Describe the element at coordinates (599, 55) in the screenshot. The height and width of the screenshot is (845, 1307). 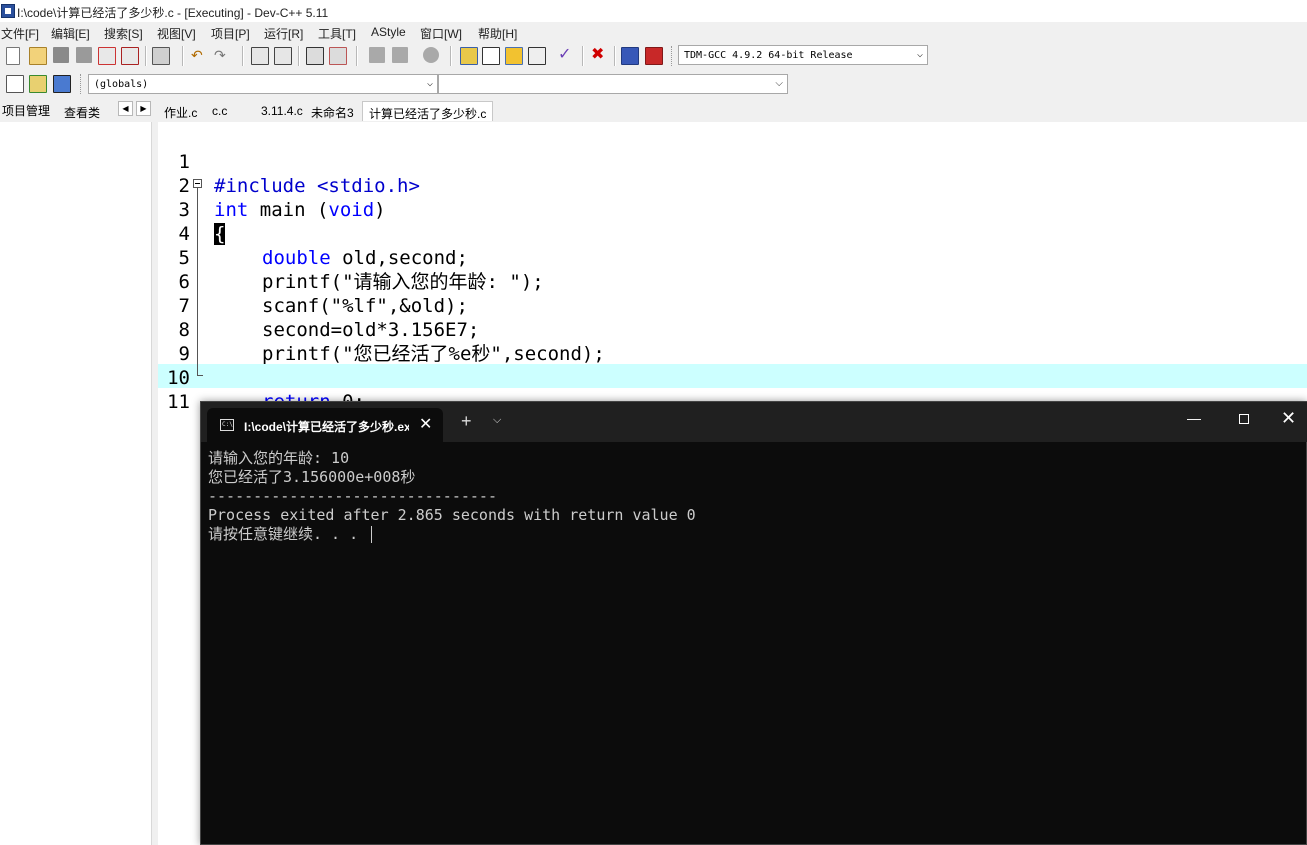
I see `stop-execution-icon: ✖` at that location.